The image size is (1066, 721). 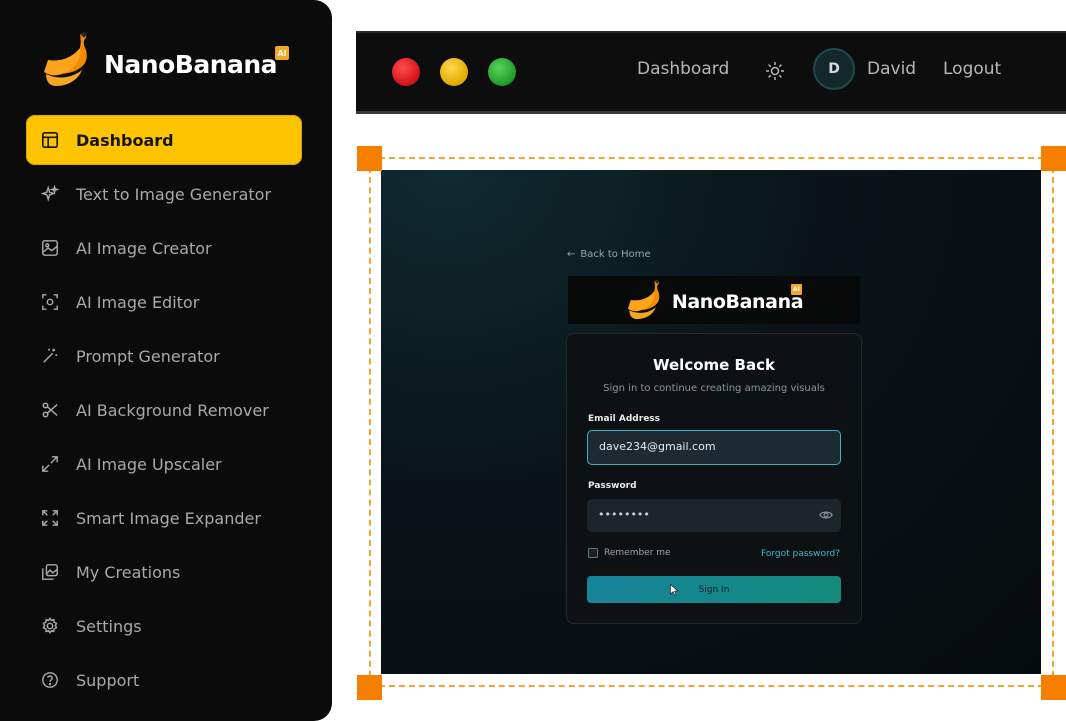 I want to click on sun-icon, so click(x=775, y=71).